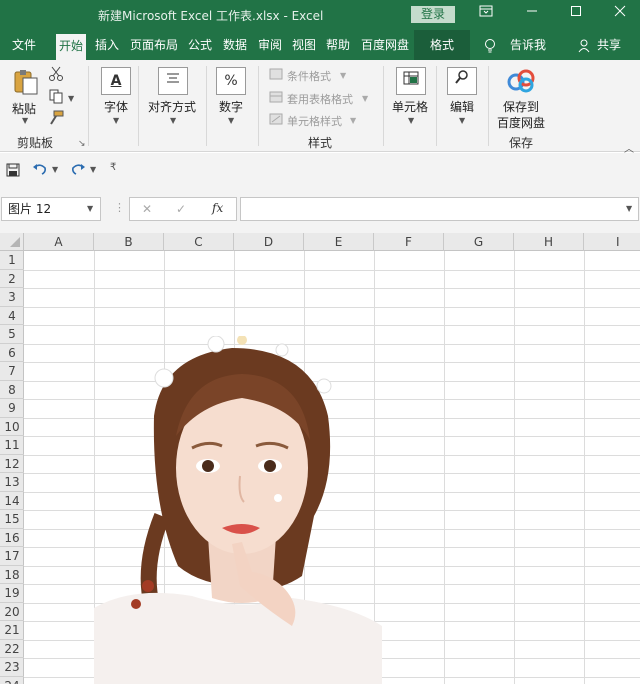  I want to click on row-header: 5, so click(12, 334).